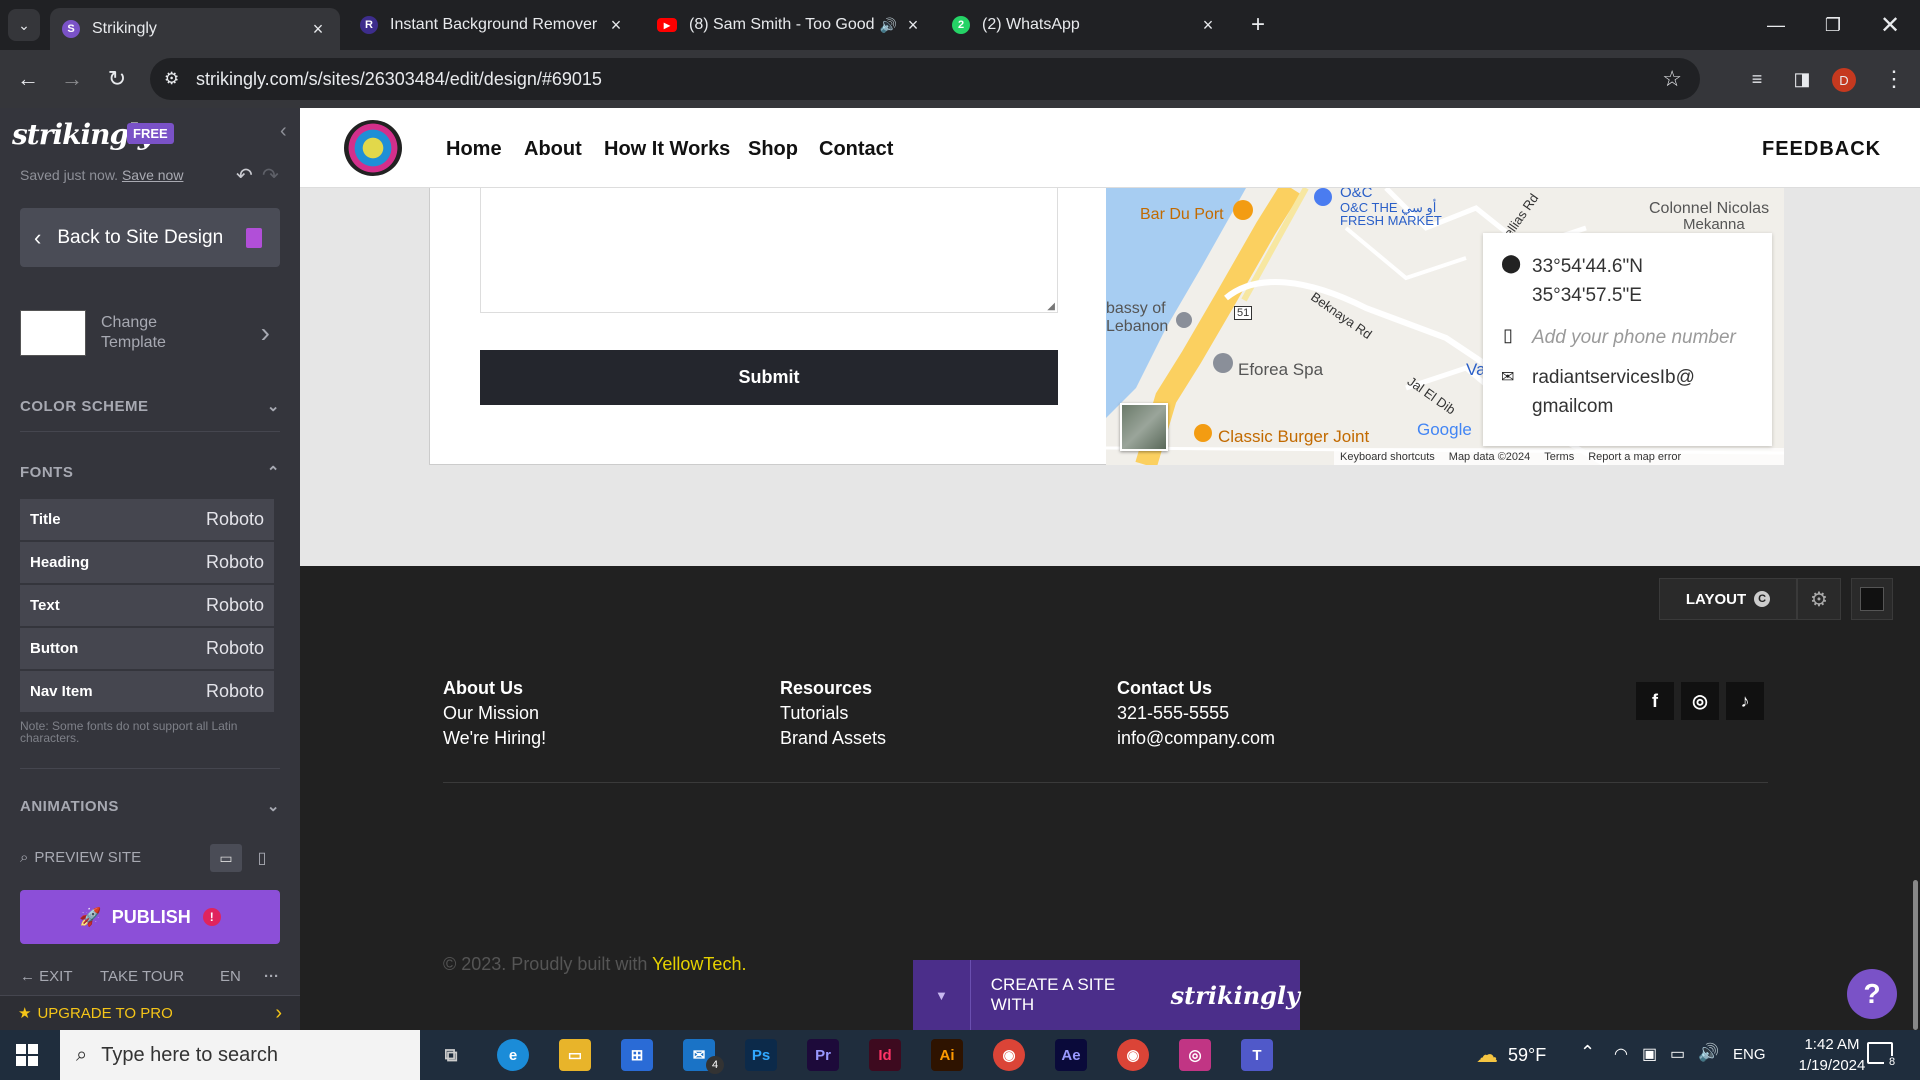 Image resolution: width=1920 pixels, height=1080 pixels. I want to click on premiere-icon: Pr, so click(823, 1055).